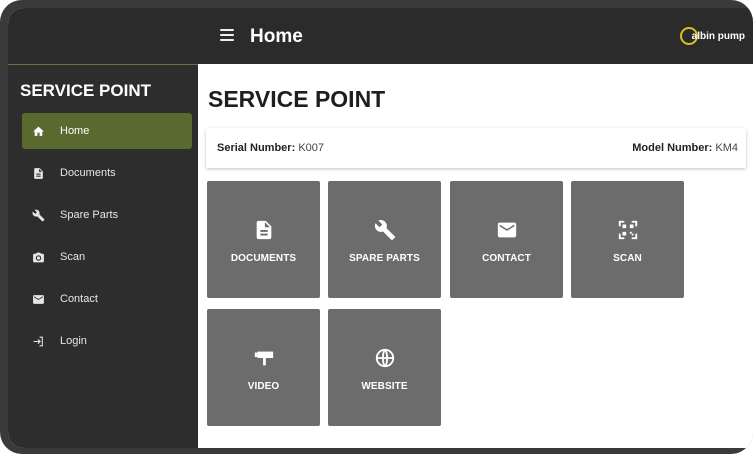 The image size is (753, 454). Describe the element at coordinates (73, 341) in the screenshot. I see `sidebar-item-label: Login` at that location.